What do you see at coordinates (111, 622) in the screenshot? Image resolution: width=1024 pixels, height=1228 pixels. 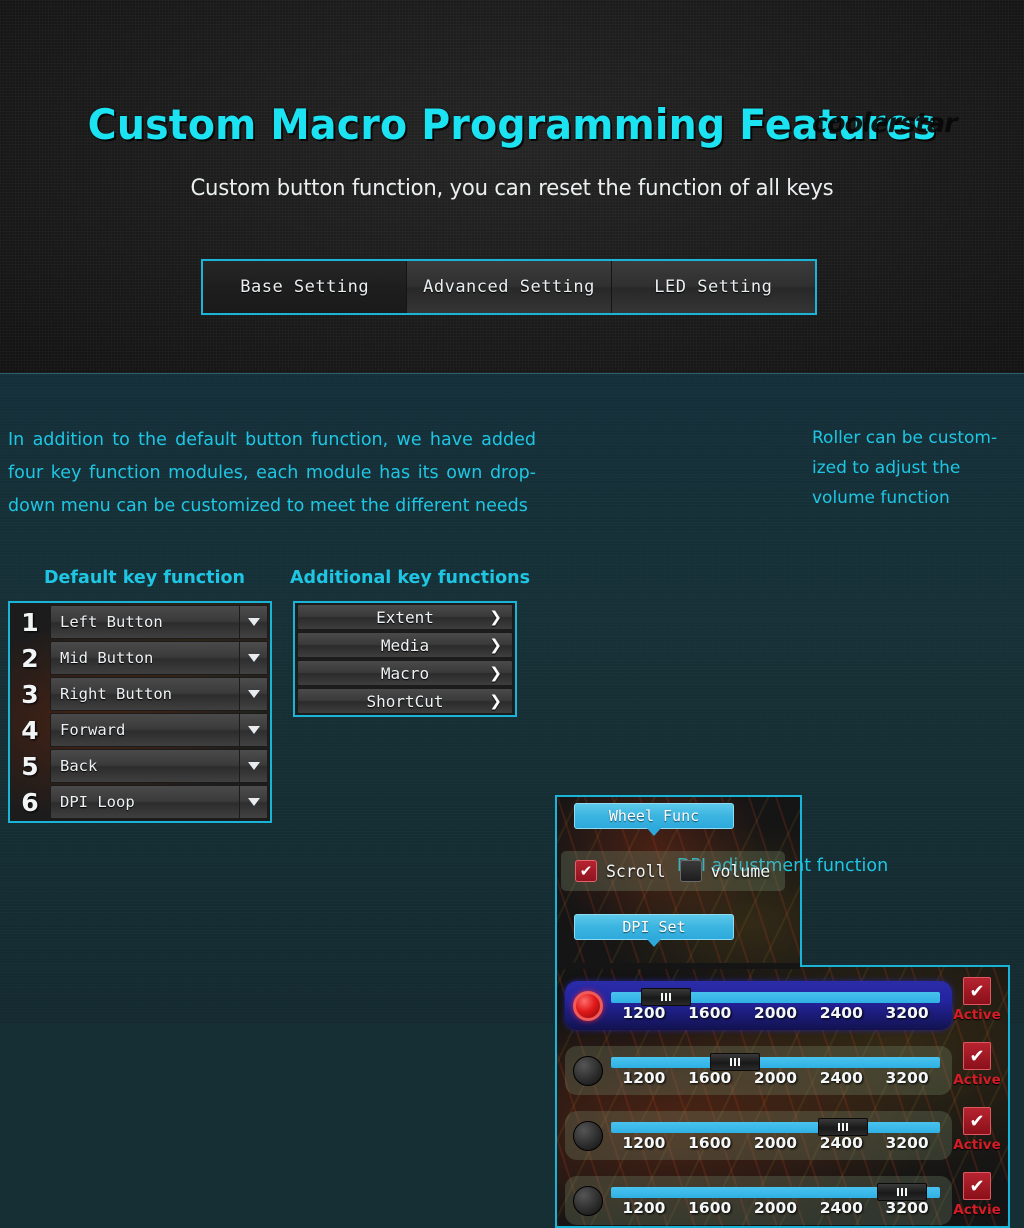 I see `key-dropdown-label: Left Button` at bounding box center [111, 622].